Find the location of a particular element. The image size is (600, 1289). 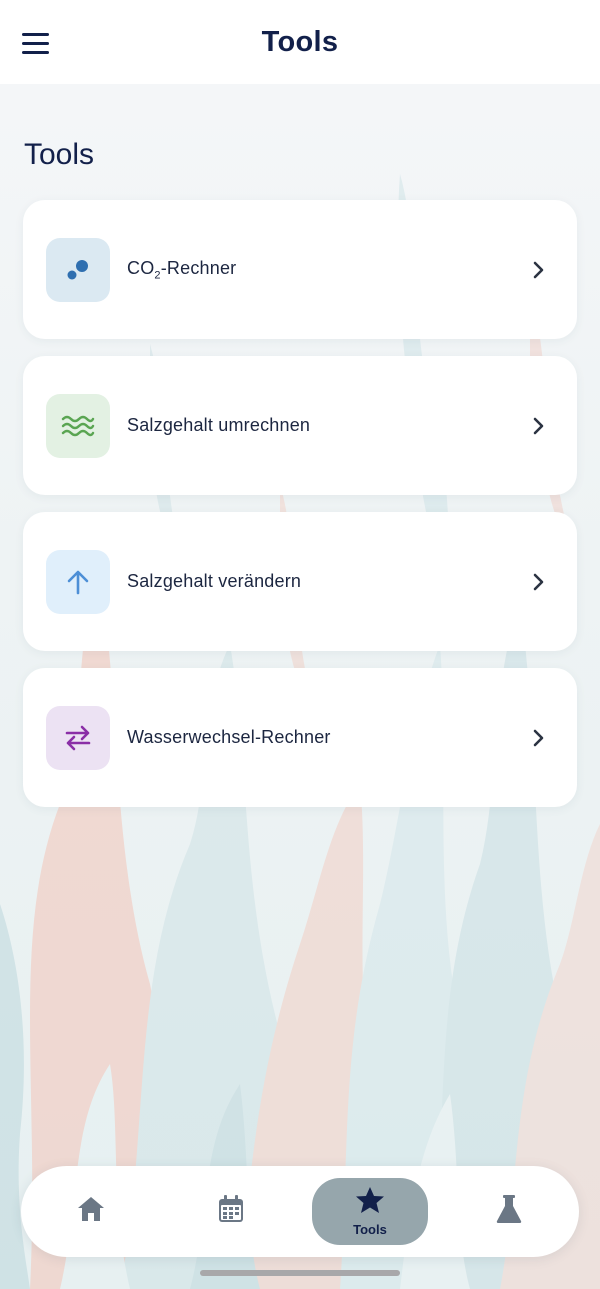

top-app-bar: Tools is located at coordinates (300, 42).